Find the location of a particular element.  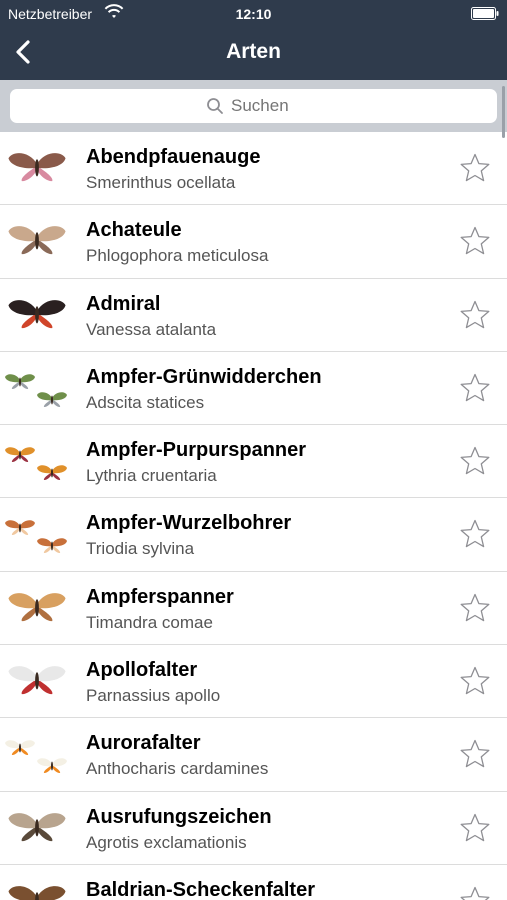

species-common-name: Baldrian-Scheckenfalter is located at coordinates (200, 889).